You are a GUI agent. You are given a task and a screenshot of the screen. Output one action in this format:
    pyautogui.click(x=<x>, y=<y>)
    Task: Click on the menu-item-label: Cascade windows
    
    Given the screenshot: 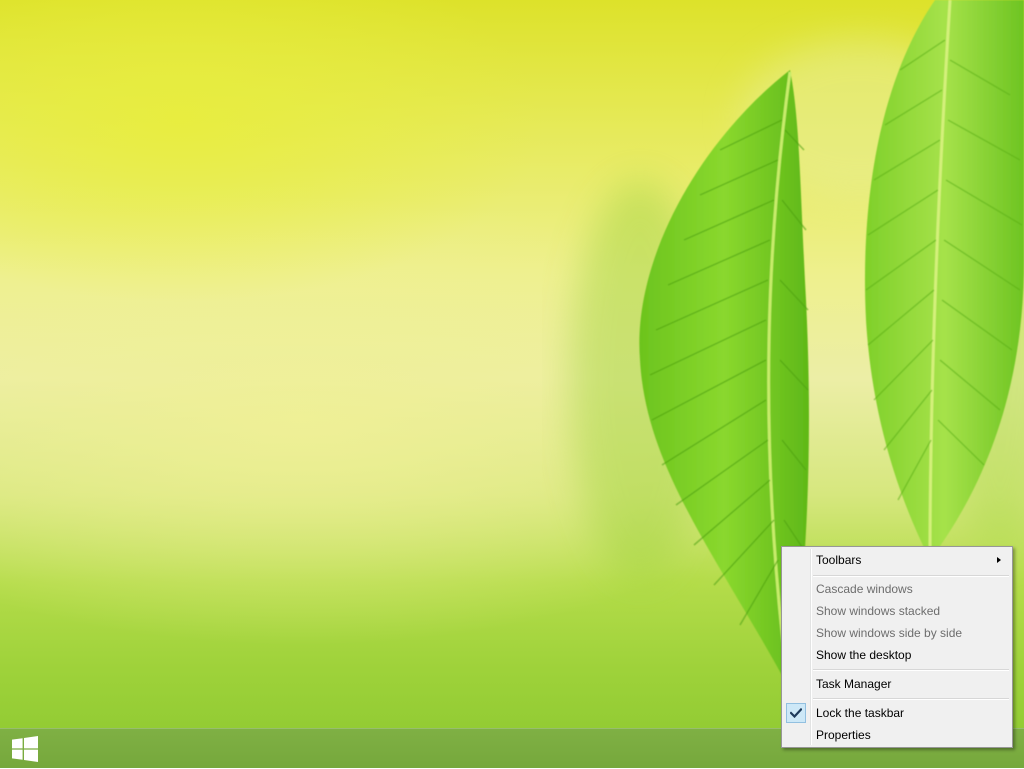 What is the action you would take?
    pyautogui.click(x=864, y=589)
    